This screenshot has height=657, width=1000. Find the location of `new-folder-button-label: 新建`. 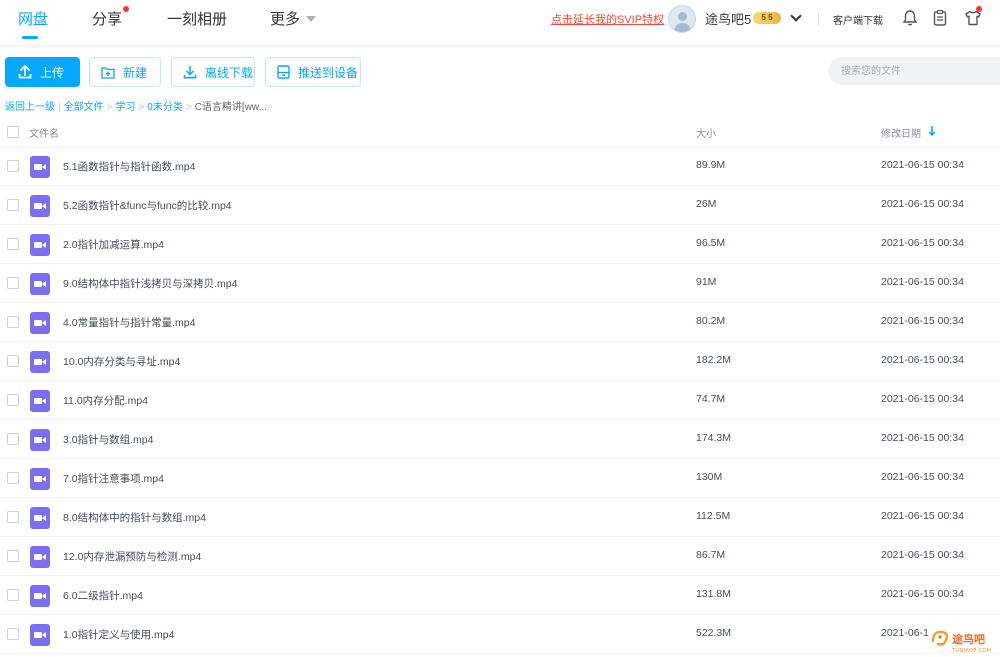

new-folder-button-label: 新建 is located at coordinates (135, 72).